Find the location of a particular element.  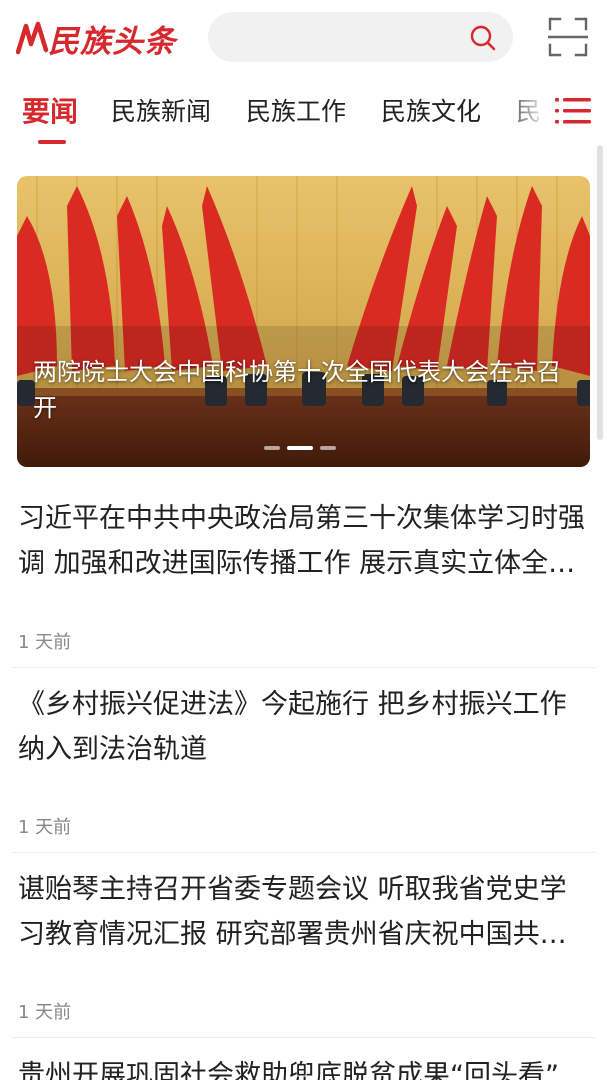

carousel-dot-active is located at coordinates (300, 448).